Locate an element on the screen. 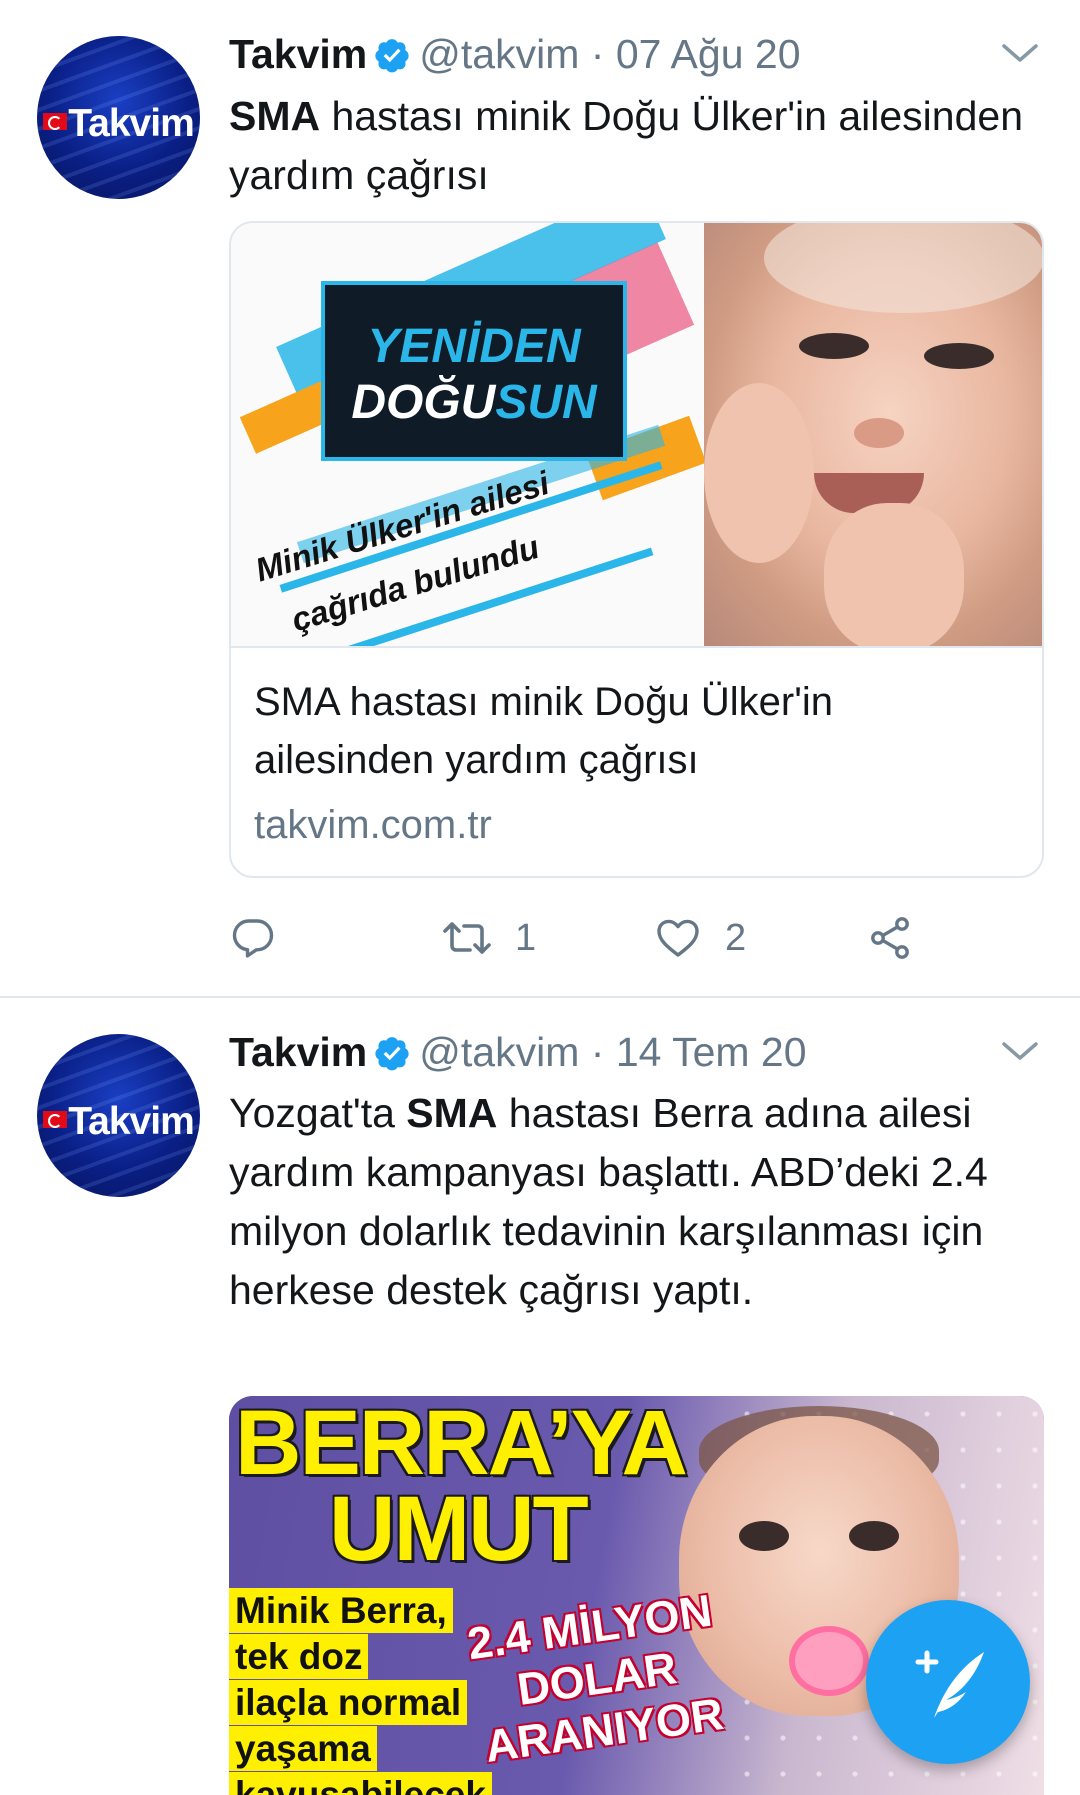  pacifier is located at coordinates (829, 1661).